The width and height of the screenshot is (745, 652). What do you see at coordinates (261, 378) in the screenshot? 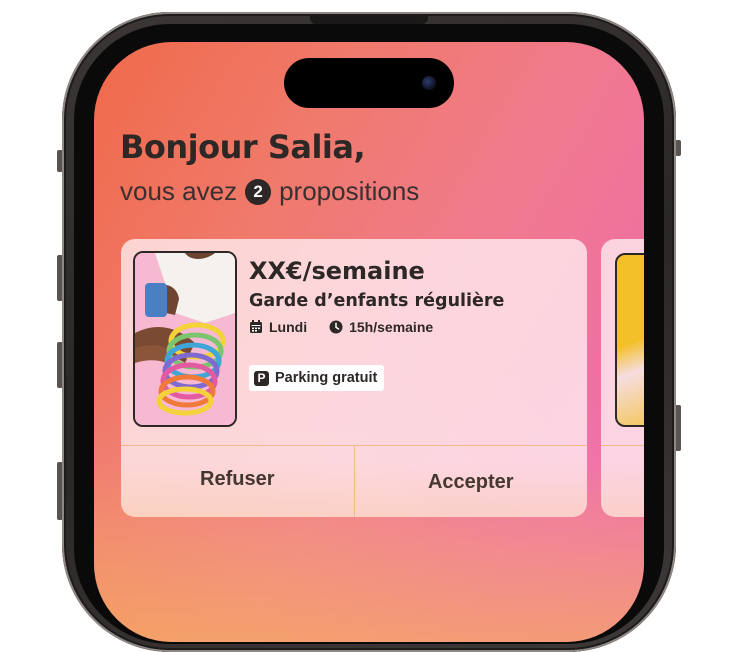
I see `parking-icon: P` at bounding box center [261, 378].